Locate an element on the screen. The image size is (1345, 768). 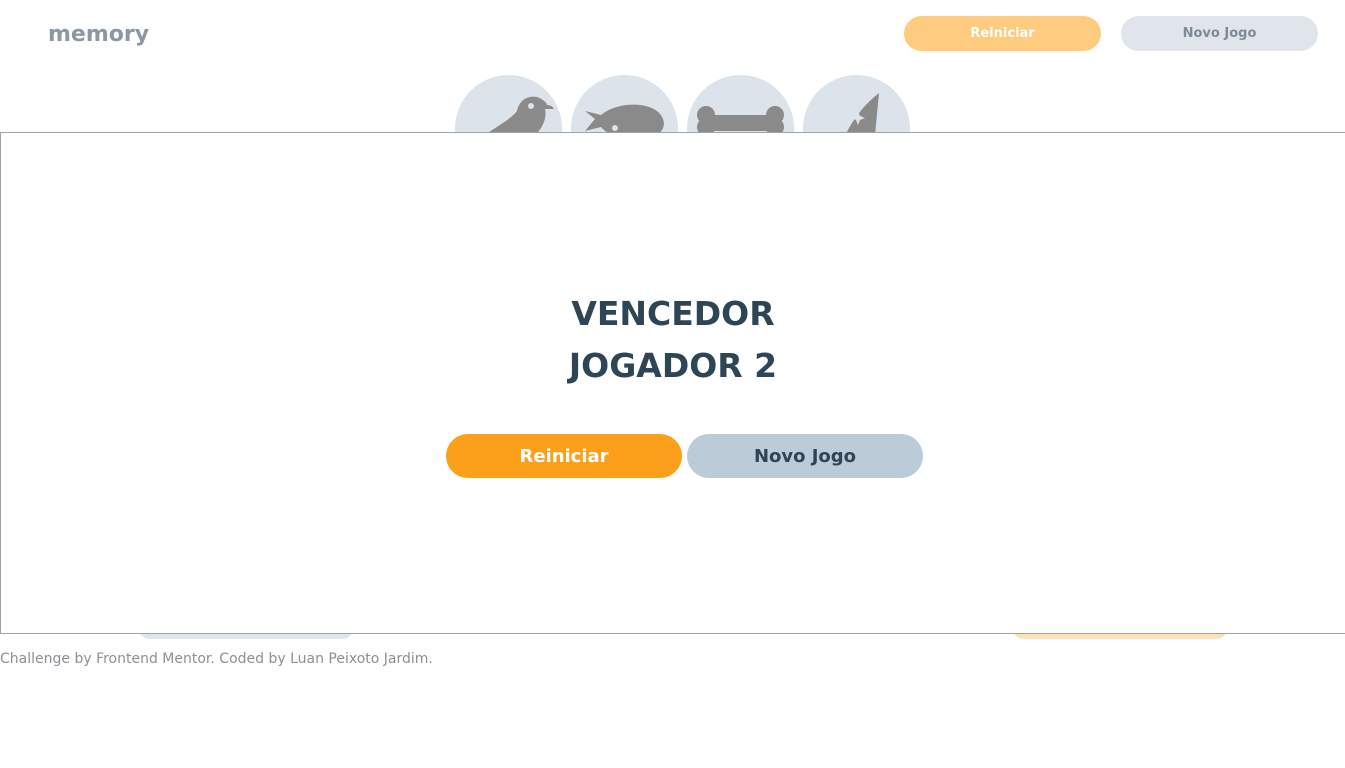
result-heading: VENCEDOR JOGADOR 2 is located at coordinates (673, 340).